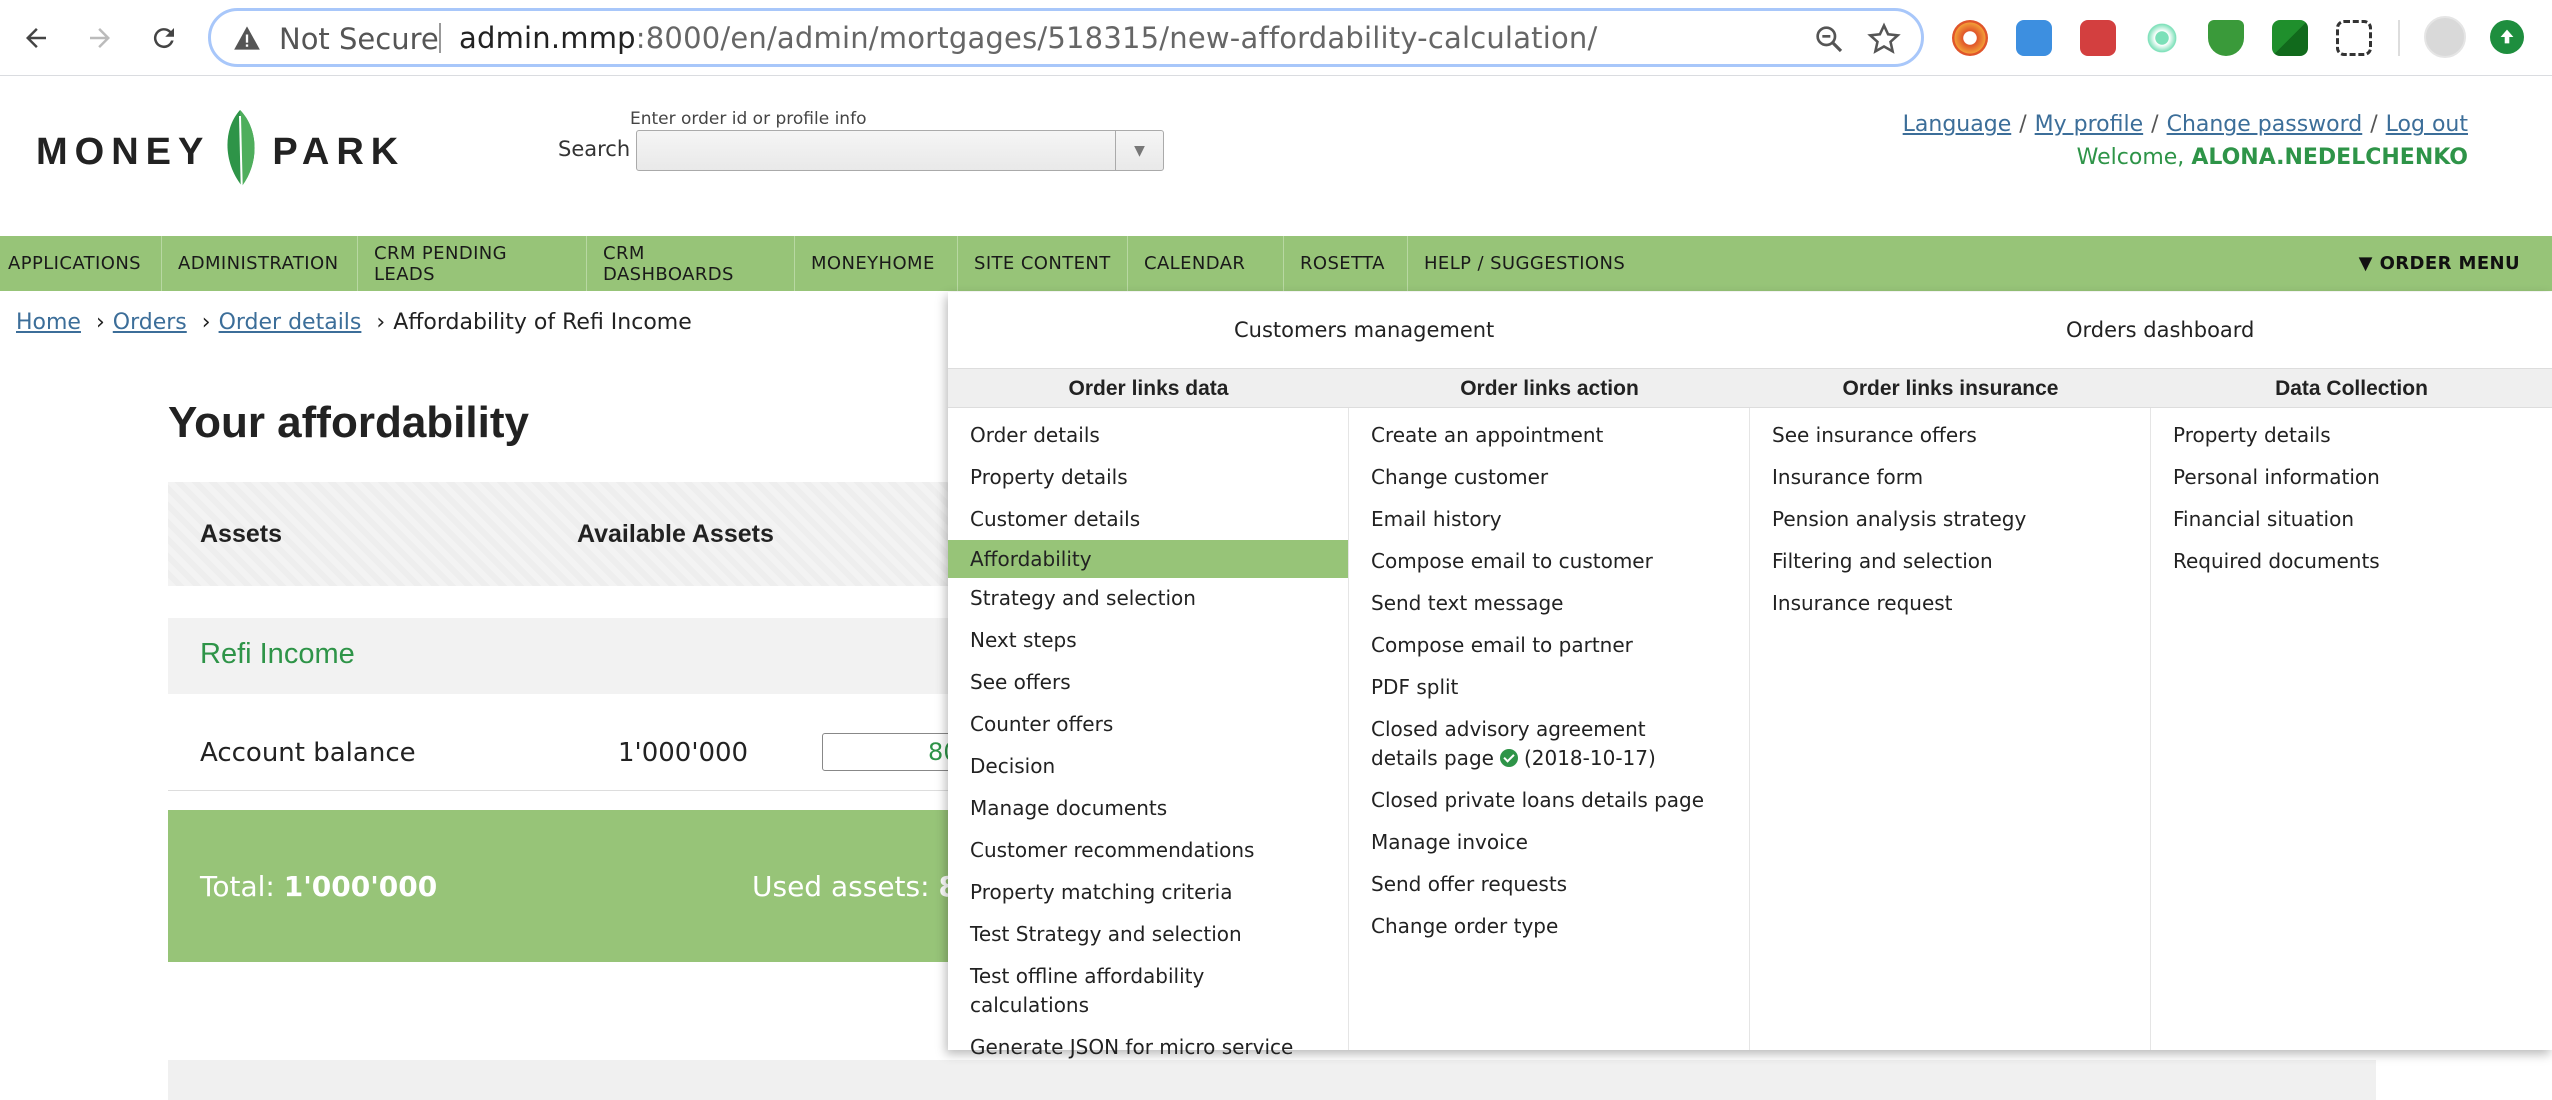  What do you see at coordinates (2439, 263) in the screenshot?
I see `order-menu-button: ▼ ORDER MENU` at bounding box center [2439, 263].